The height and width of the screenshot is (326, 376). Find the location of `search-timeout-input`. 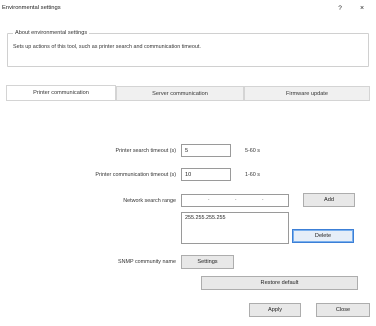

search-timeout-input is located at coordinates (206, 150).